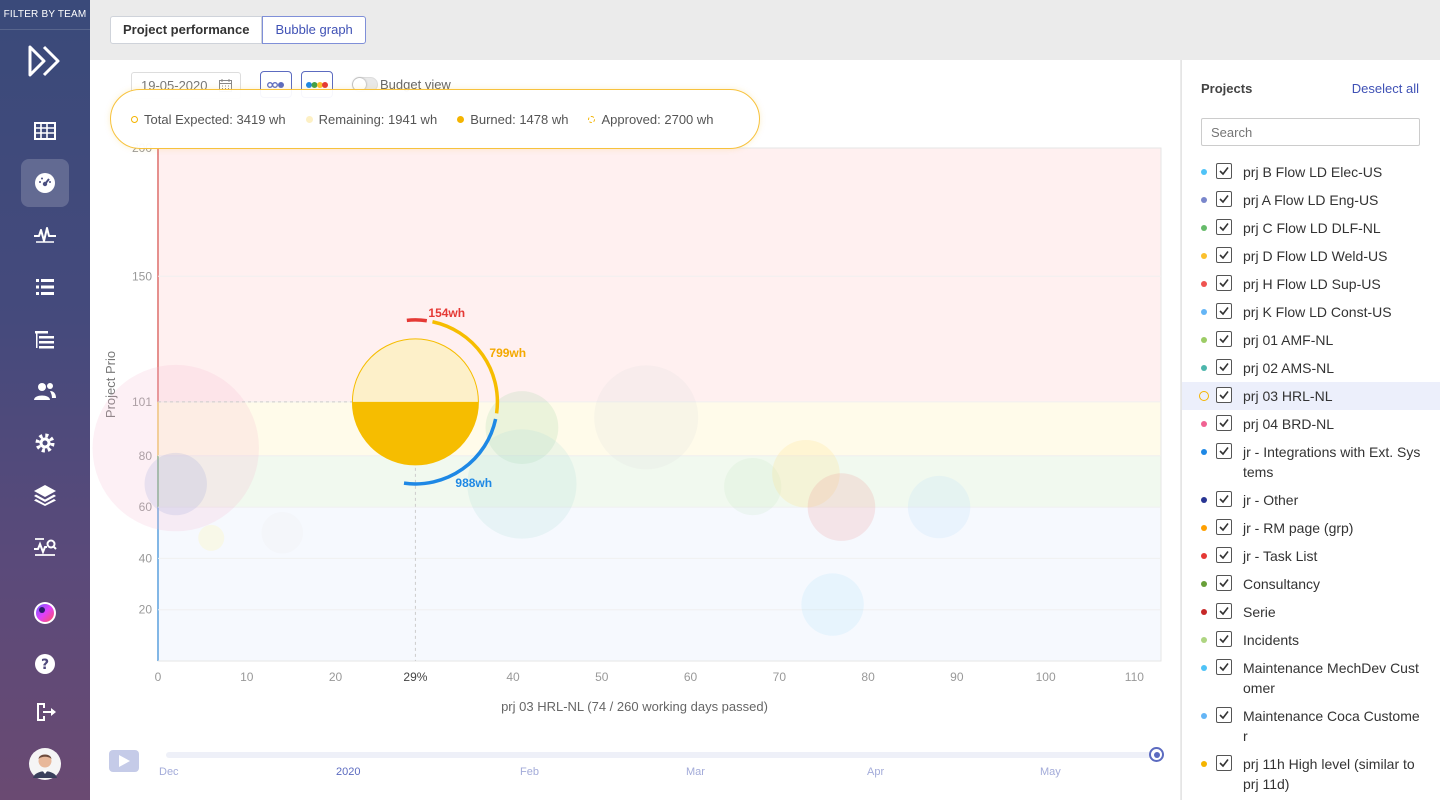  Describe the element at coordinates (1310, 132) in the screenshot. I see `search-input` at that location.